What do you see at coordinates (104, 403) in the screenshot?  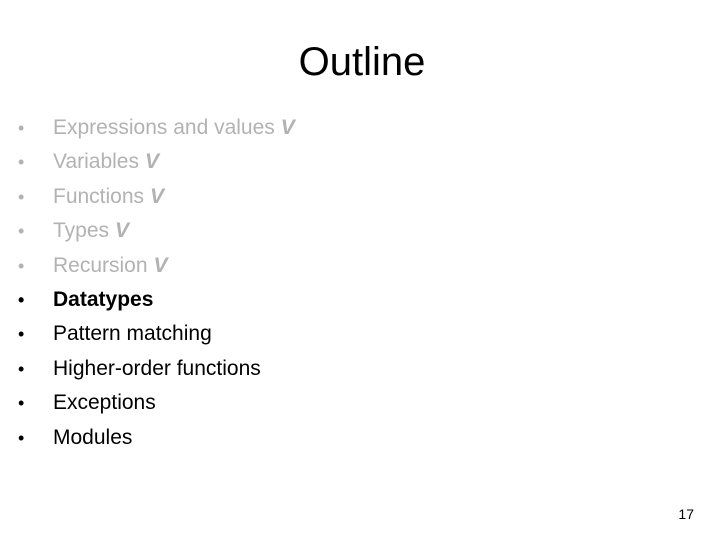 I see `outline-item-label: Exceptions` at bounding box center [104, 403].